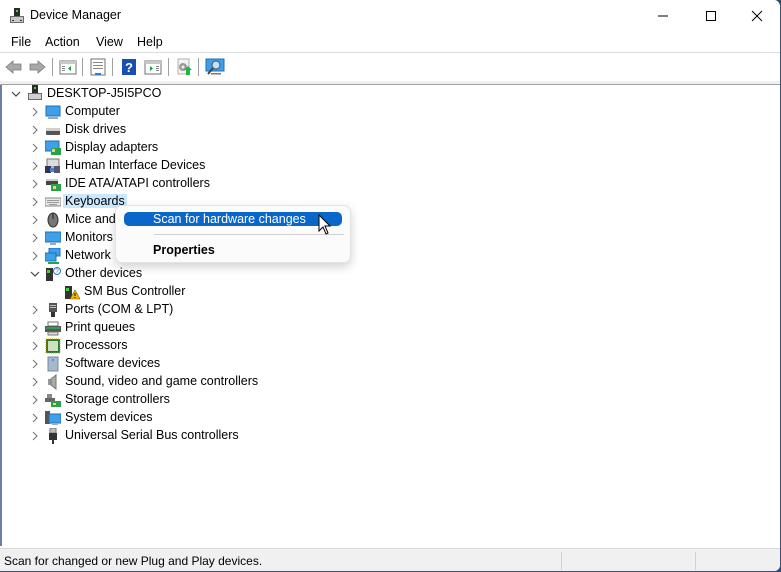 The image size is (781, 572). I want to click on back-arrow-icon, so click(14, 67).